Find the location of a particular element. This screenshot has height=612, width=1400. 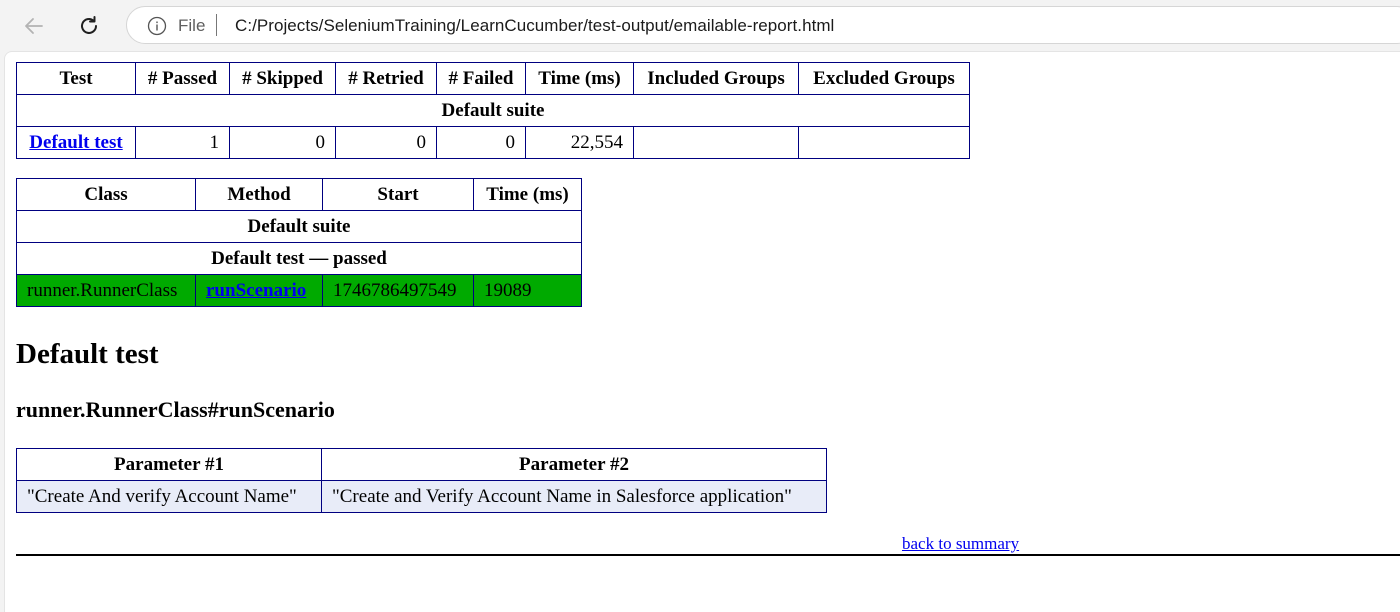

col-header-passed: # Passed is located at coordinates (182, 78).